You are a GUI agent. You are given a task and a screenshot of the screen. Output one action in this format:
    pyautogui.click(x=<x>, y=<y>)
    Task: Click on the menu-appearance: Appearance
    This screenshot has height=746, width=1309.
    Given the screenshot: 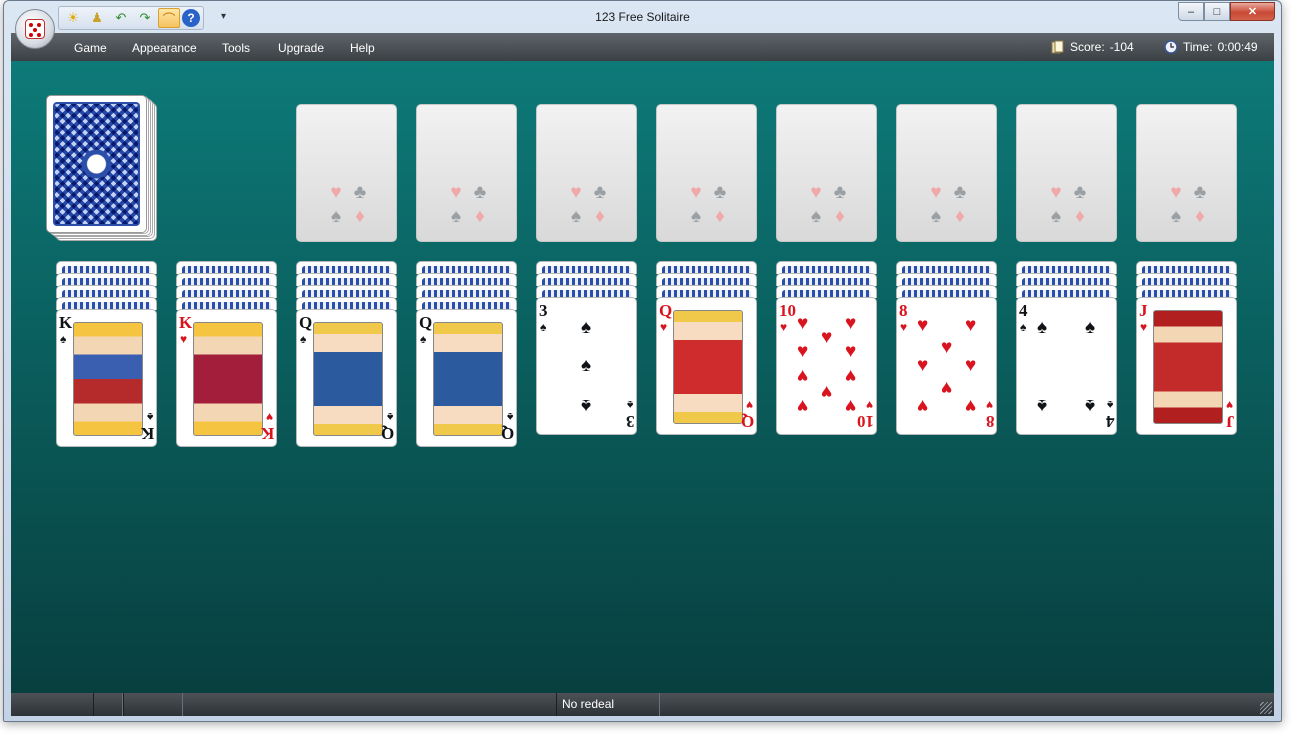 What is the action you would take?
    pyautogui.click(x=164, y=48)
    